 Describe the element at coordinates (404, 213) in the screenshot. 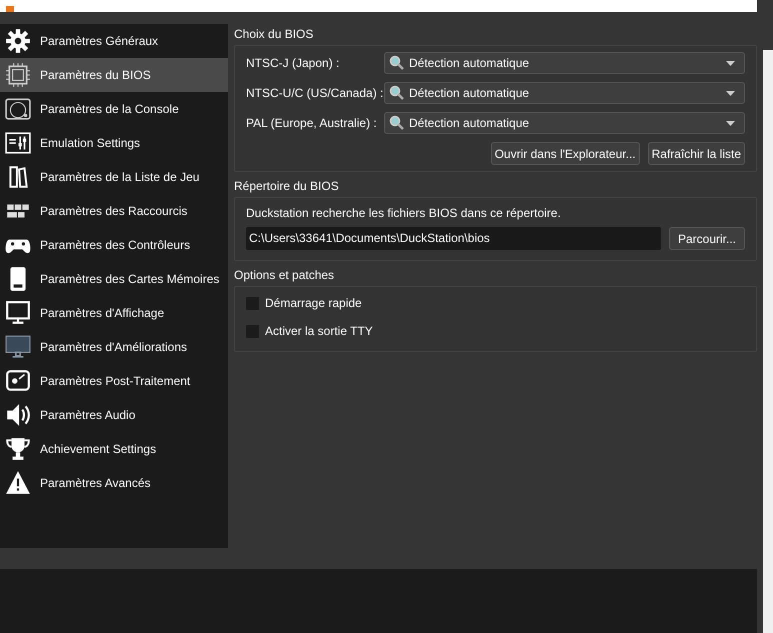

I see `description-text: Duckstation recherche les fichiers BIOS dans ce répertoire.` at that location.